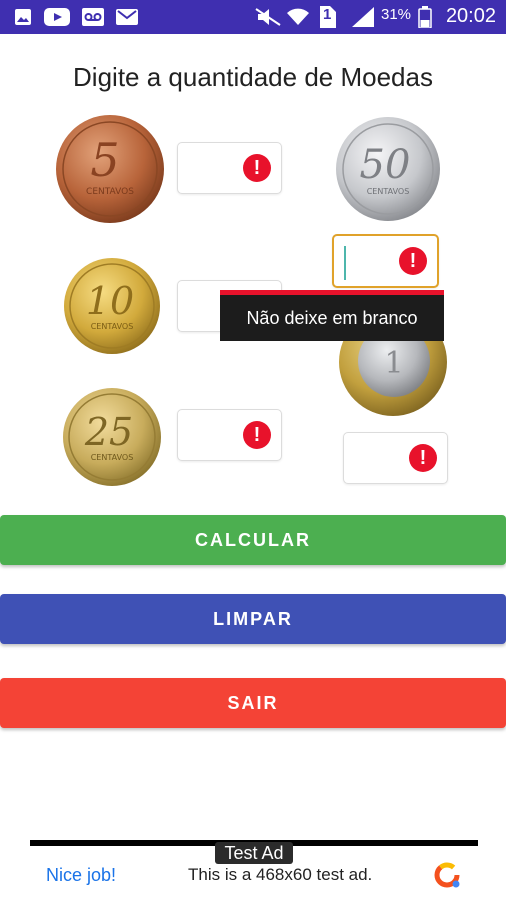 The width and height of the screenshot is (506, 900). What do you see at coordinates (425, 17) in the screenshot?
I see `battery-icon` at bounding box center [425, 17].